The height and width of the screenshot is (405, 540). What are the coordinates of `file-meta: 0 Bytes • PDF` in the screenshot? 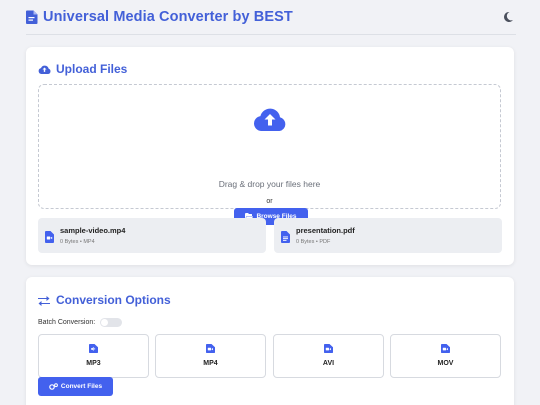 It's located at (313, 242).